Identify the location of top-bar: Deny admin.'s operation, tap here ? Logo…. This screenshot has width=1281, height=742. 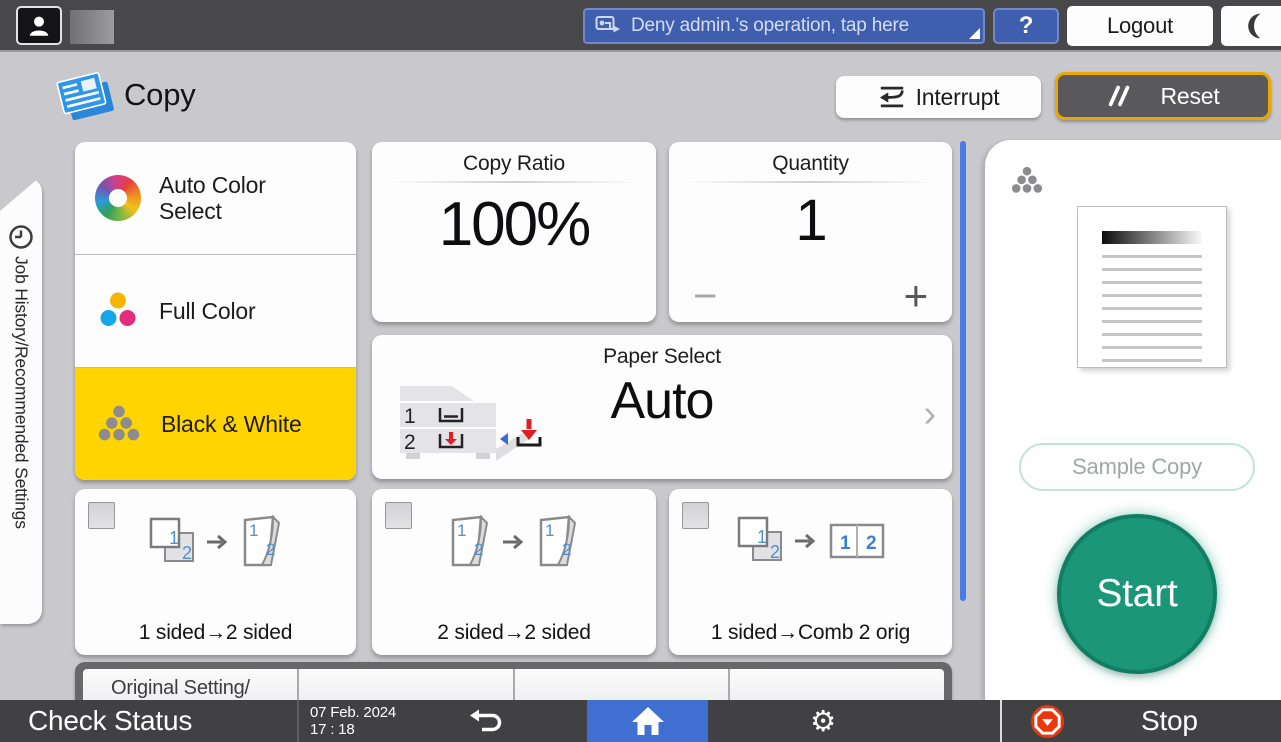
(640, 26).